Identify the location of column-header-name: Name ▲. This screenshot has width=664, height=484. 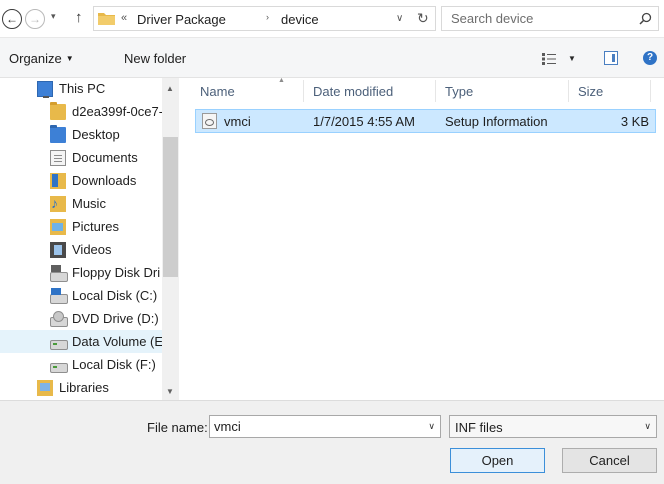
(242, 90).